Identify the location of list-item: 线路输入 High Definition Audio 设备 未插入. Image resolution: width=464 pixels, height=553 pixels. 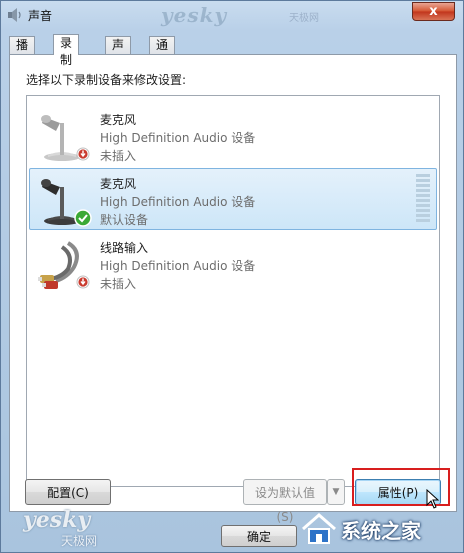
(233, 263).